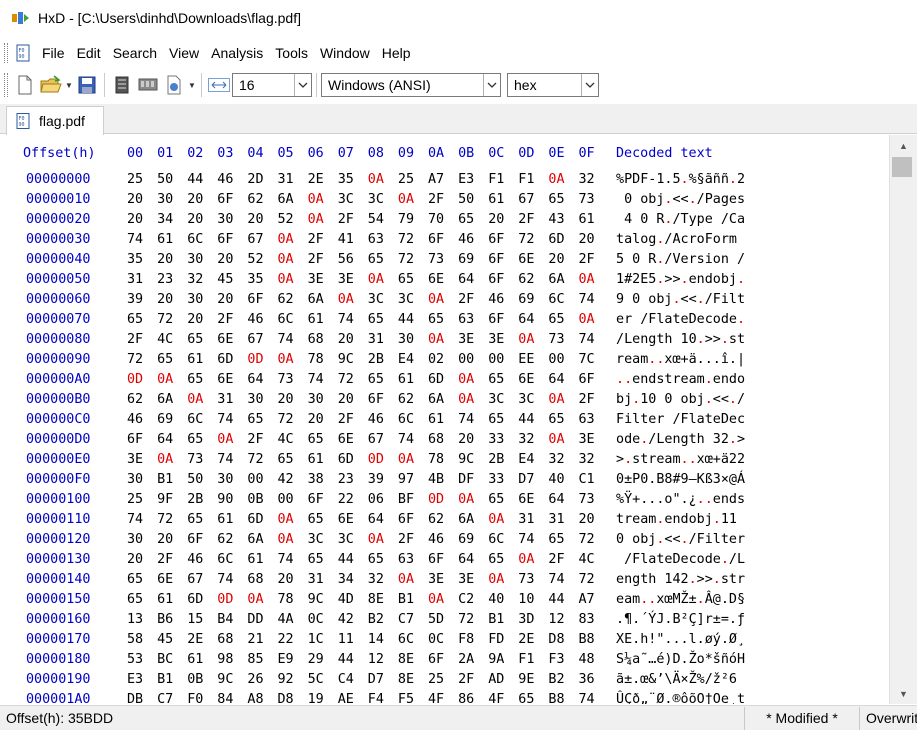 The width and height of the screenshot is (917, 730). I want to click on hex-byte: 52, so click(255, 259).